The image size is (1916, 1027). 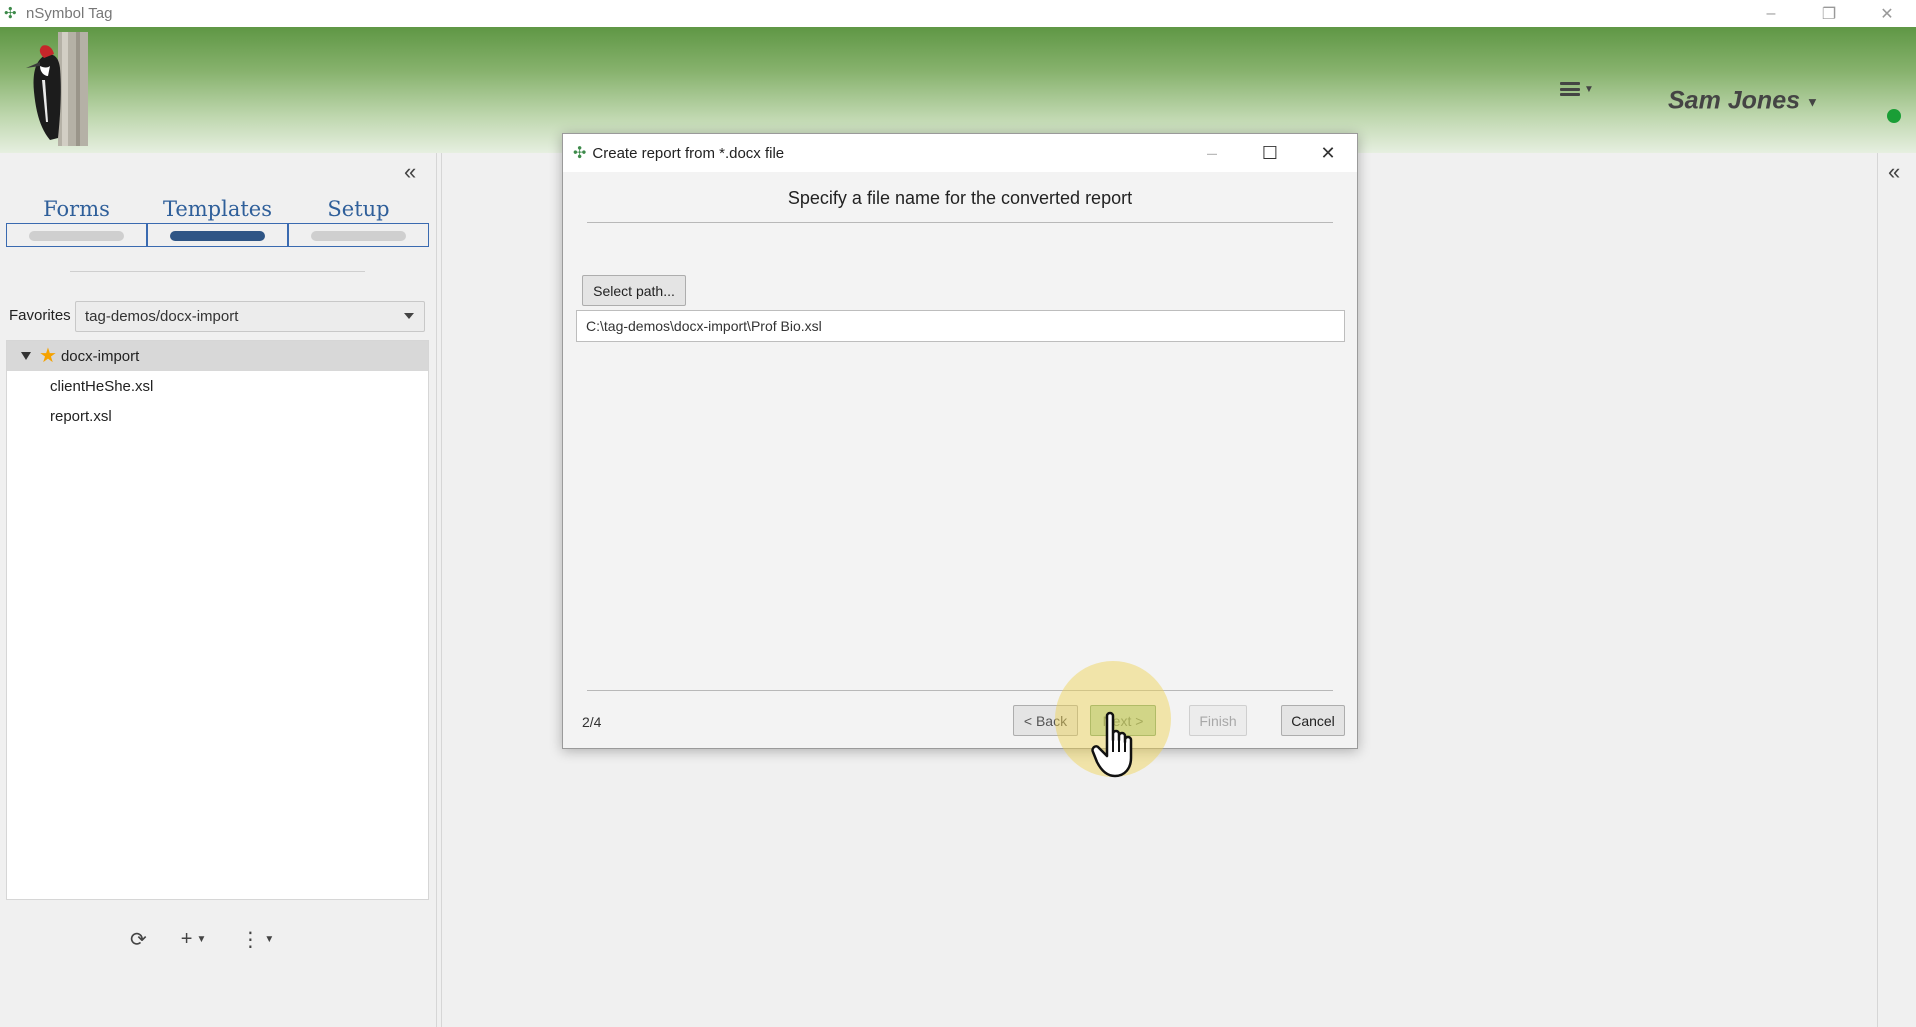 What do you see at coordinates (1894, 172) in the screenshot?
I see `expand-right-panel-icon: «` at bounding box center [1894, 172].